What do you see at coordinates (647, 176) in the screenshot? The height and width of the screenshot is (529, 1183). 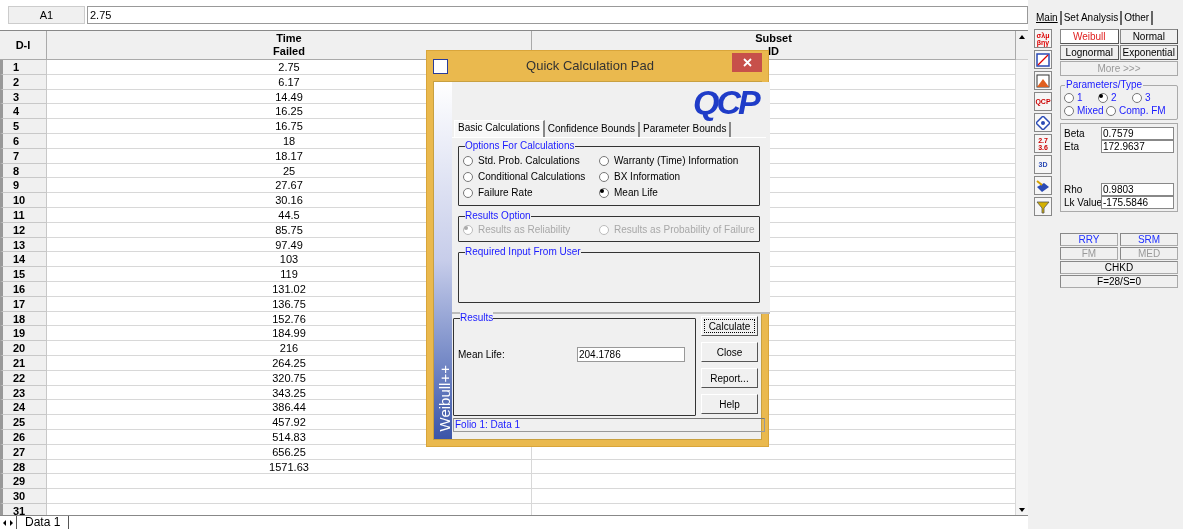 I see `radio-label: BX Information` at bounding box center [647, 176].